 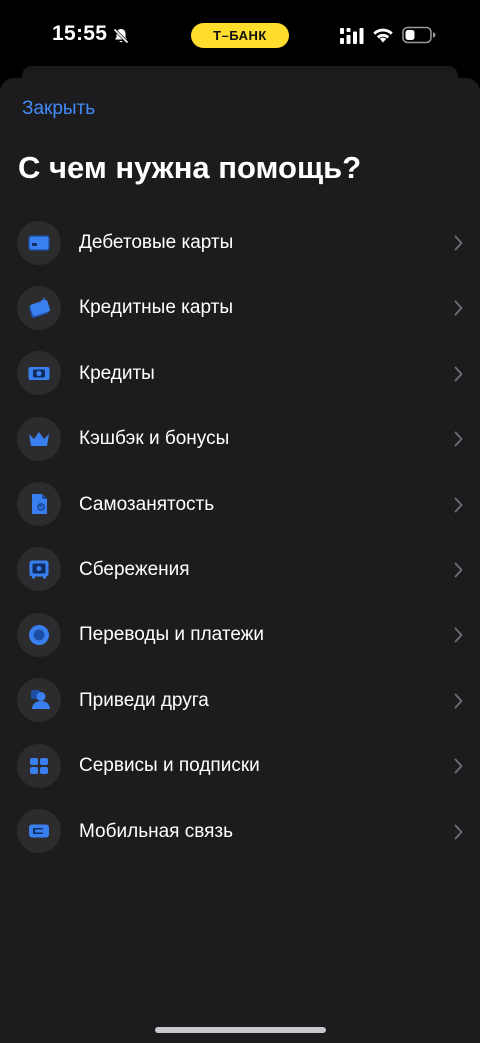 I want to click on wifi-icon, so click(x=383, y=35).